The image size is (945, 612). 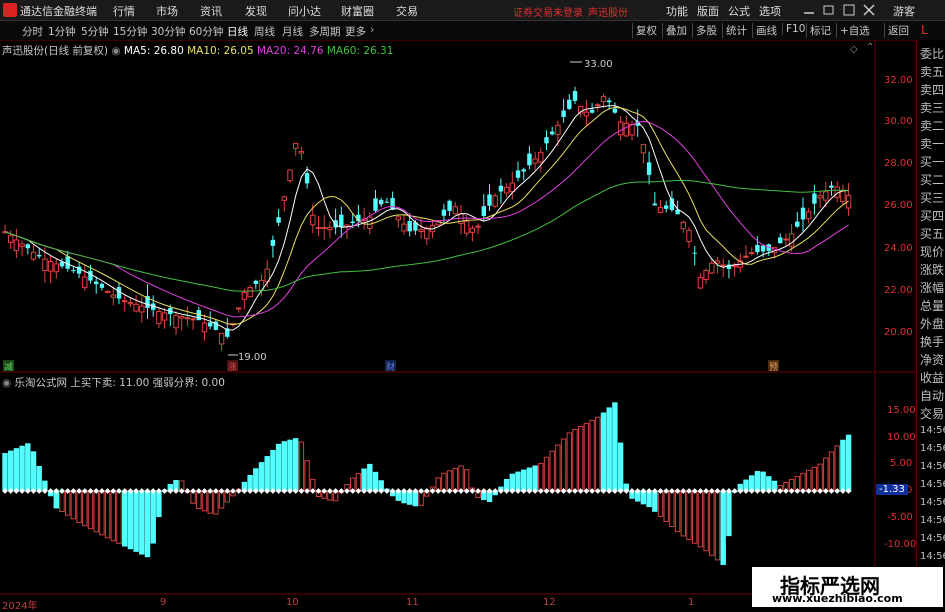 I want to click on menu-gongneng: 功能, so click(x=677, y=11).